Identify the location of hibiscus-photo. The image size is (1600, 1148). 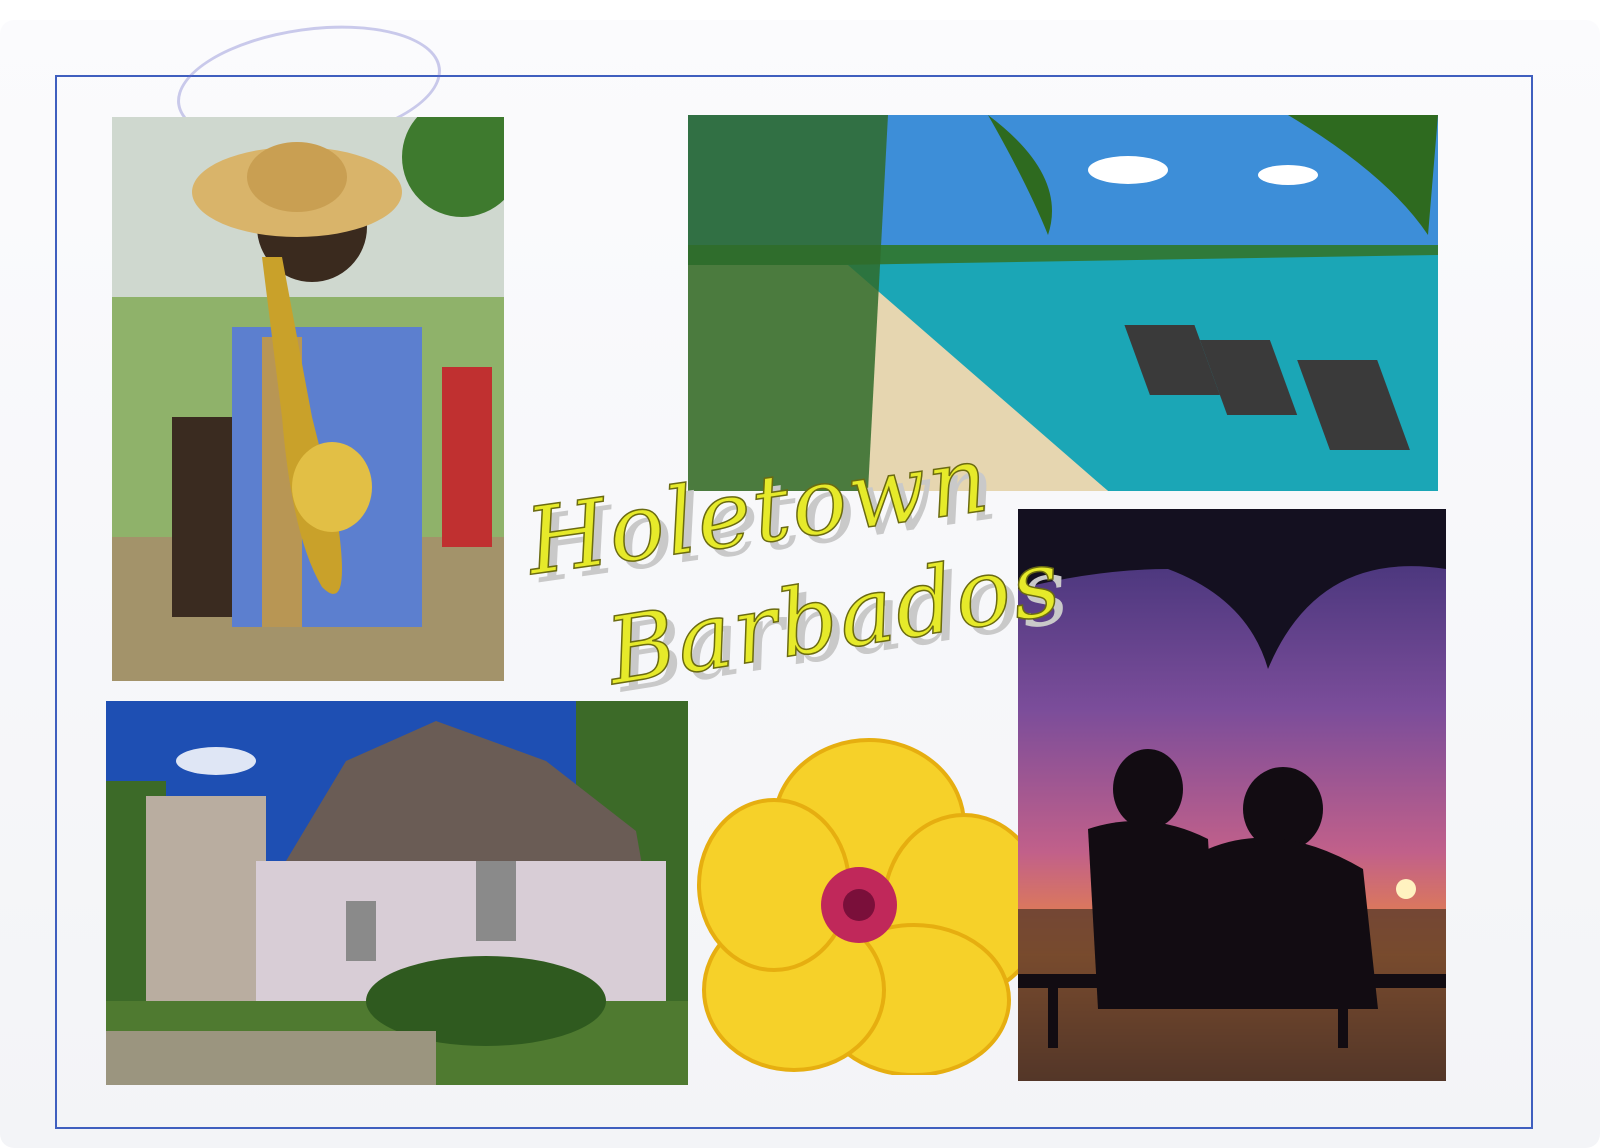
(869, 905).